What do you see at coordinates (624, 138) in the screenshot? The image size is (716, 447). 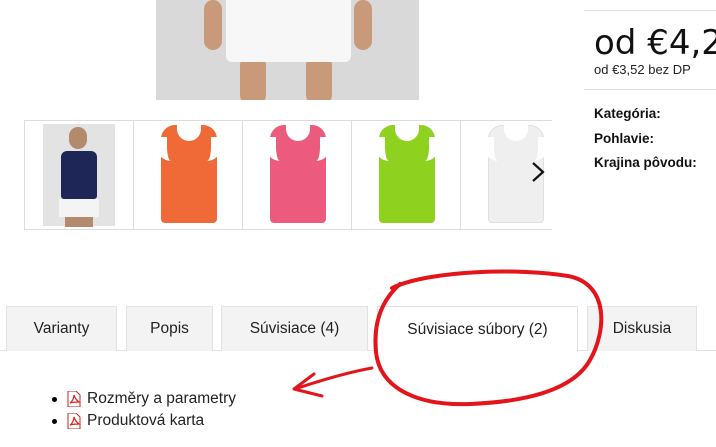 I see `attribute-gender-label: Pohlavie:` at bounding box center [624, 138].